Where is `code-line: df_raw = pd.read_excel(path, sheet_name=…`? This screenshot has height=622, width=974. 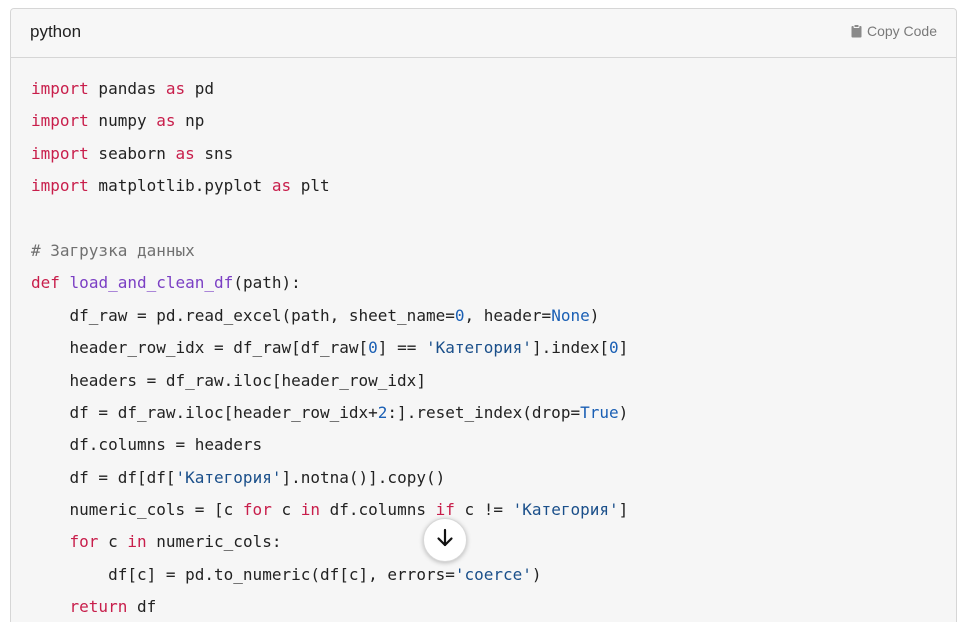 code-line: df_raw = pd.read_excel(path, sheet_name=… is located at coordinates (493, 316).